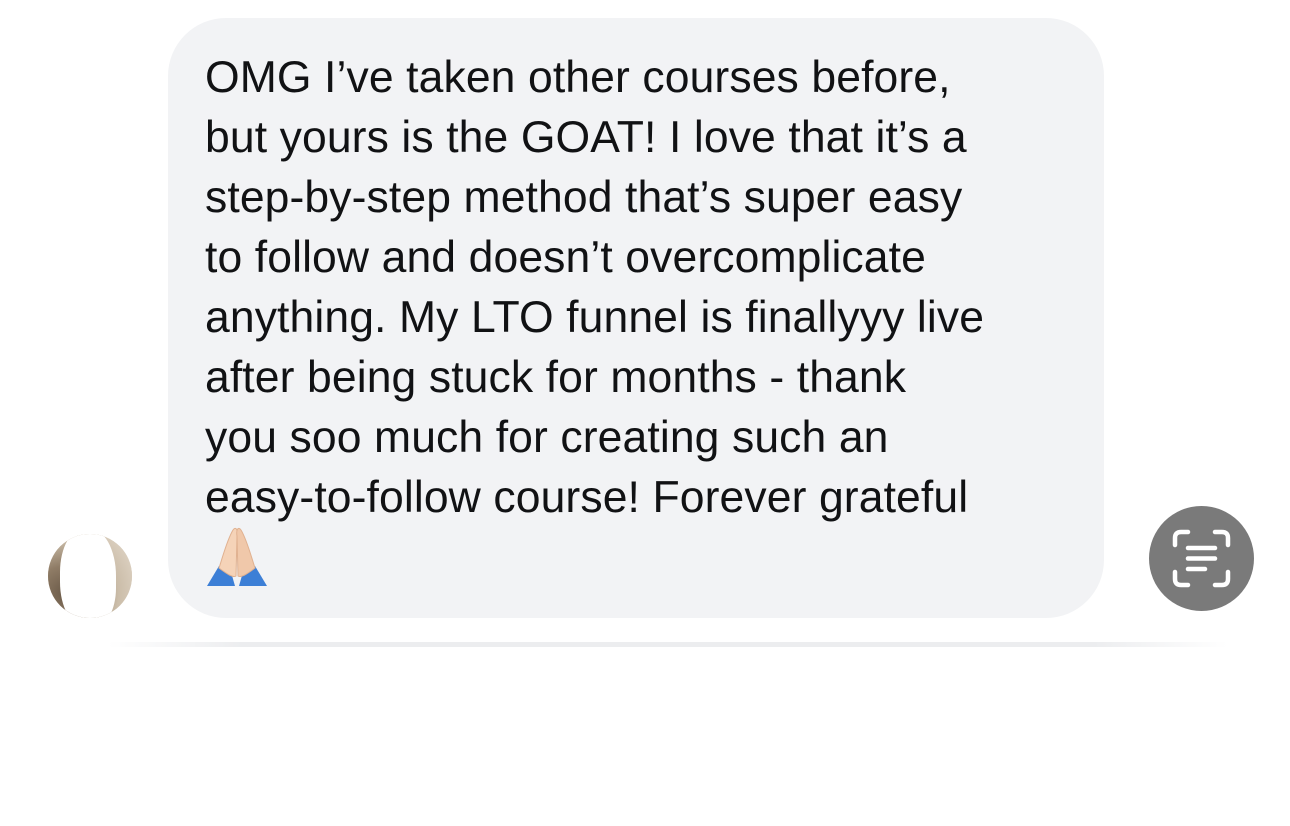 This screenshot has width=1290, height=826. Describe the element at coordinates (668, 644) in the screenshot. I see `divider` at that location.